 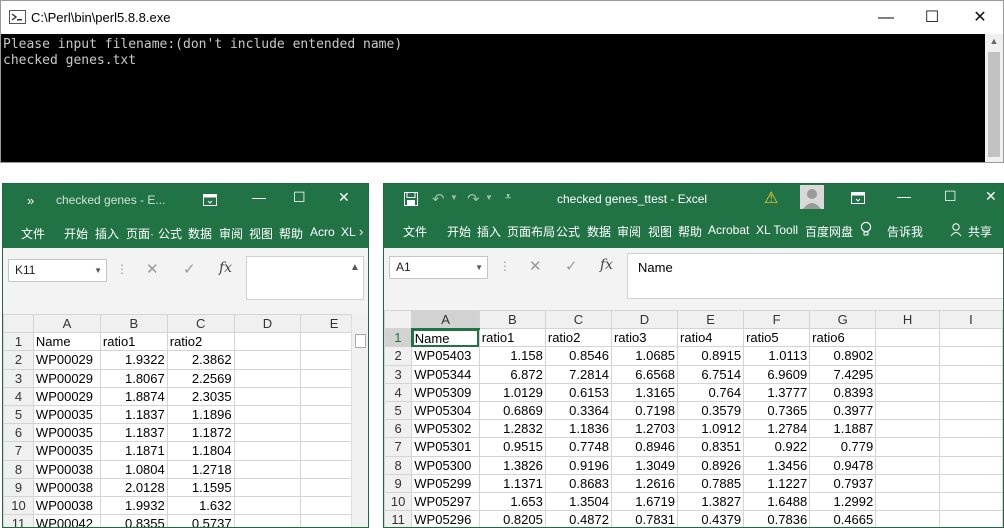 What do you see at coordinates (512, 518) in the screenshot?
I see `cell: 0.8205` at bounding box center [512, 518].